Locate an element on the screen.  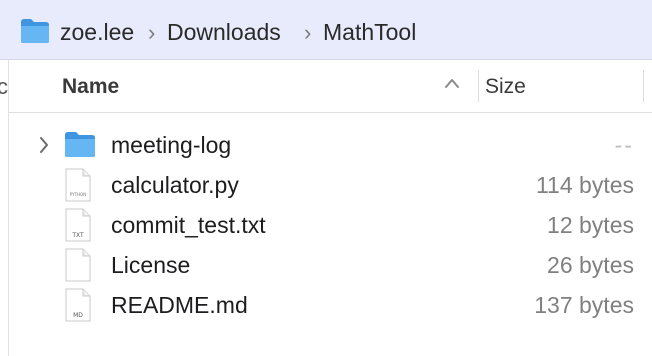
list-item: MD README.md 137 bytes is located at coordinates (330, 305).